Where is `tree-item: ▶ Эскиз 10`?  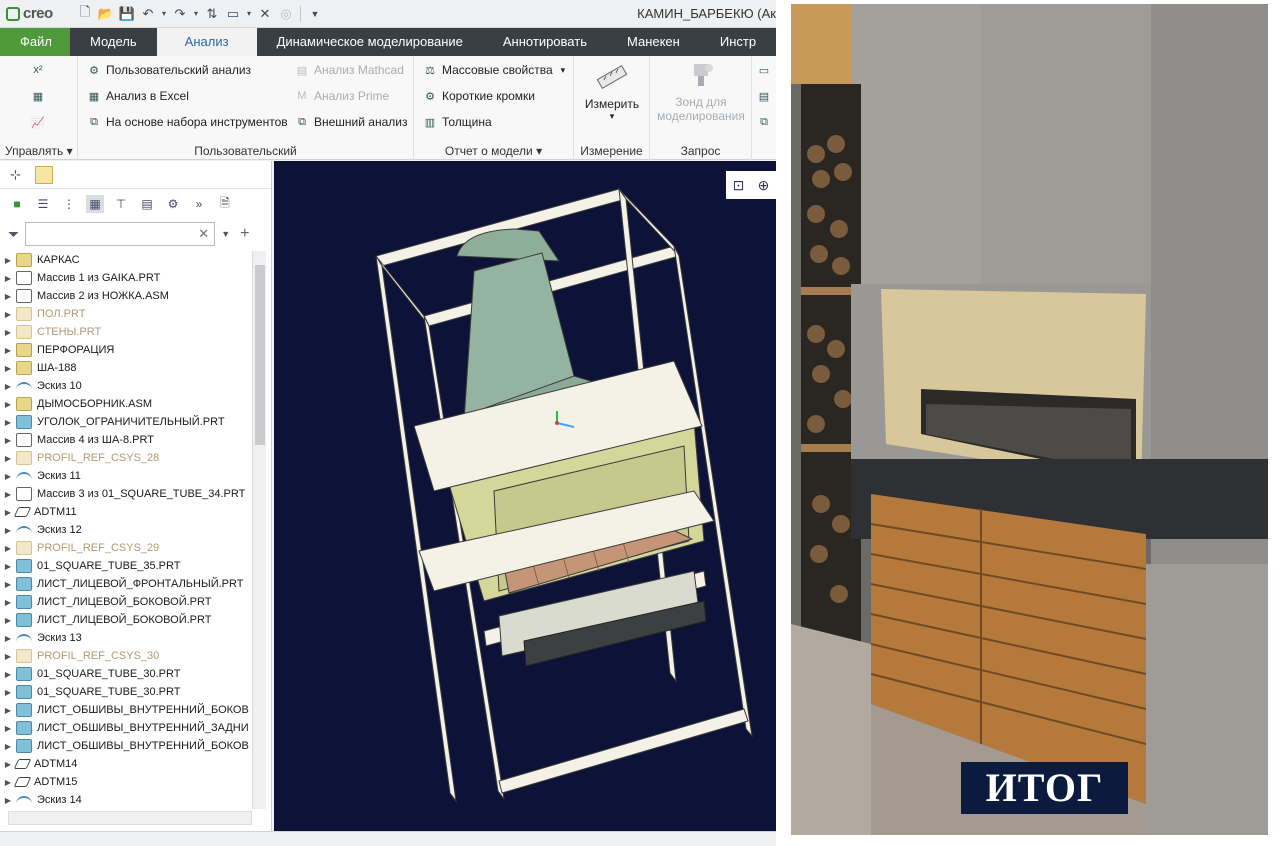
tree-item: ▶ Эскиз 10 is located at coordinates (126, 386).